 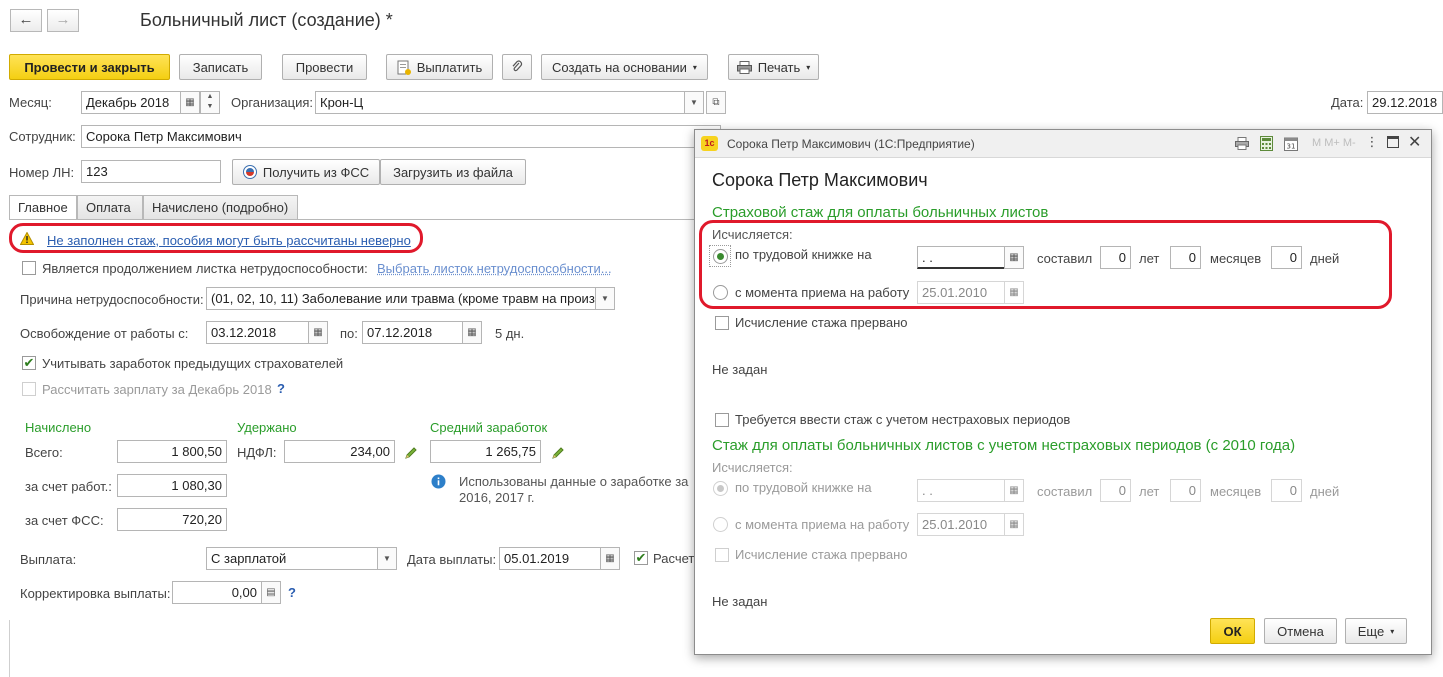 I want to click on calc-cut-label: Расчет, so click(x=674, y=558).